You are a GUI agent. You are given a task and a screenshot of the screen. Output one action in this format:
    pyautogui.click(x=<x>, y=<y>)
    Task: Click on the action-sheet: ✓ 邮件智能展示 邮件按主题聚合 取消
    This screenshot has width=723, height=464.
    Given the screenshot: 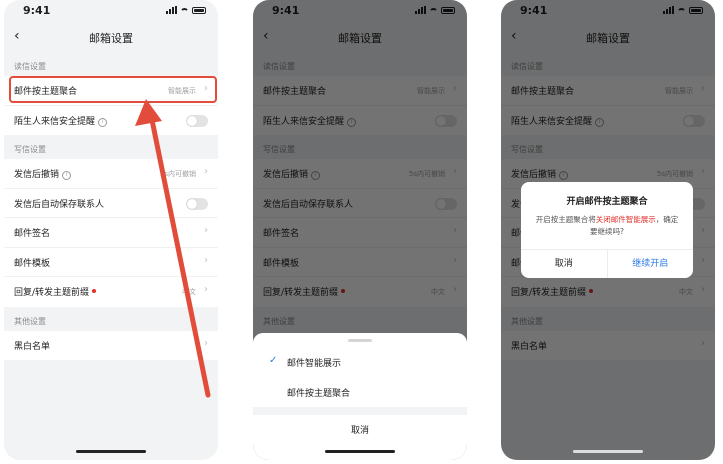 What is the action you would take?
    pyautogui.click(x=360, y=396)
    